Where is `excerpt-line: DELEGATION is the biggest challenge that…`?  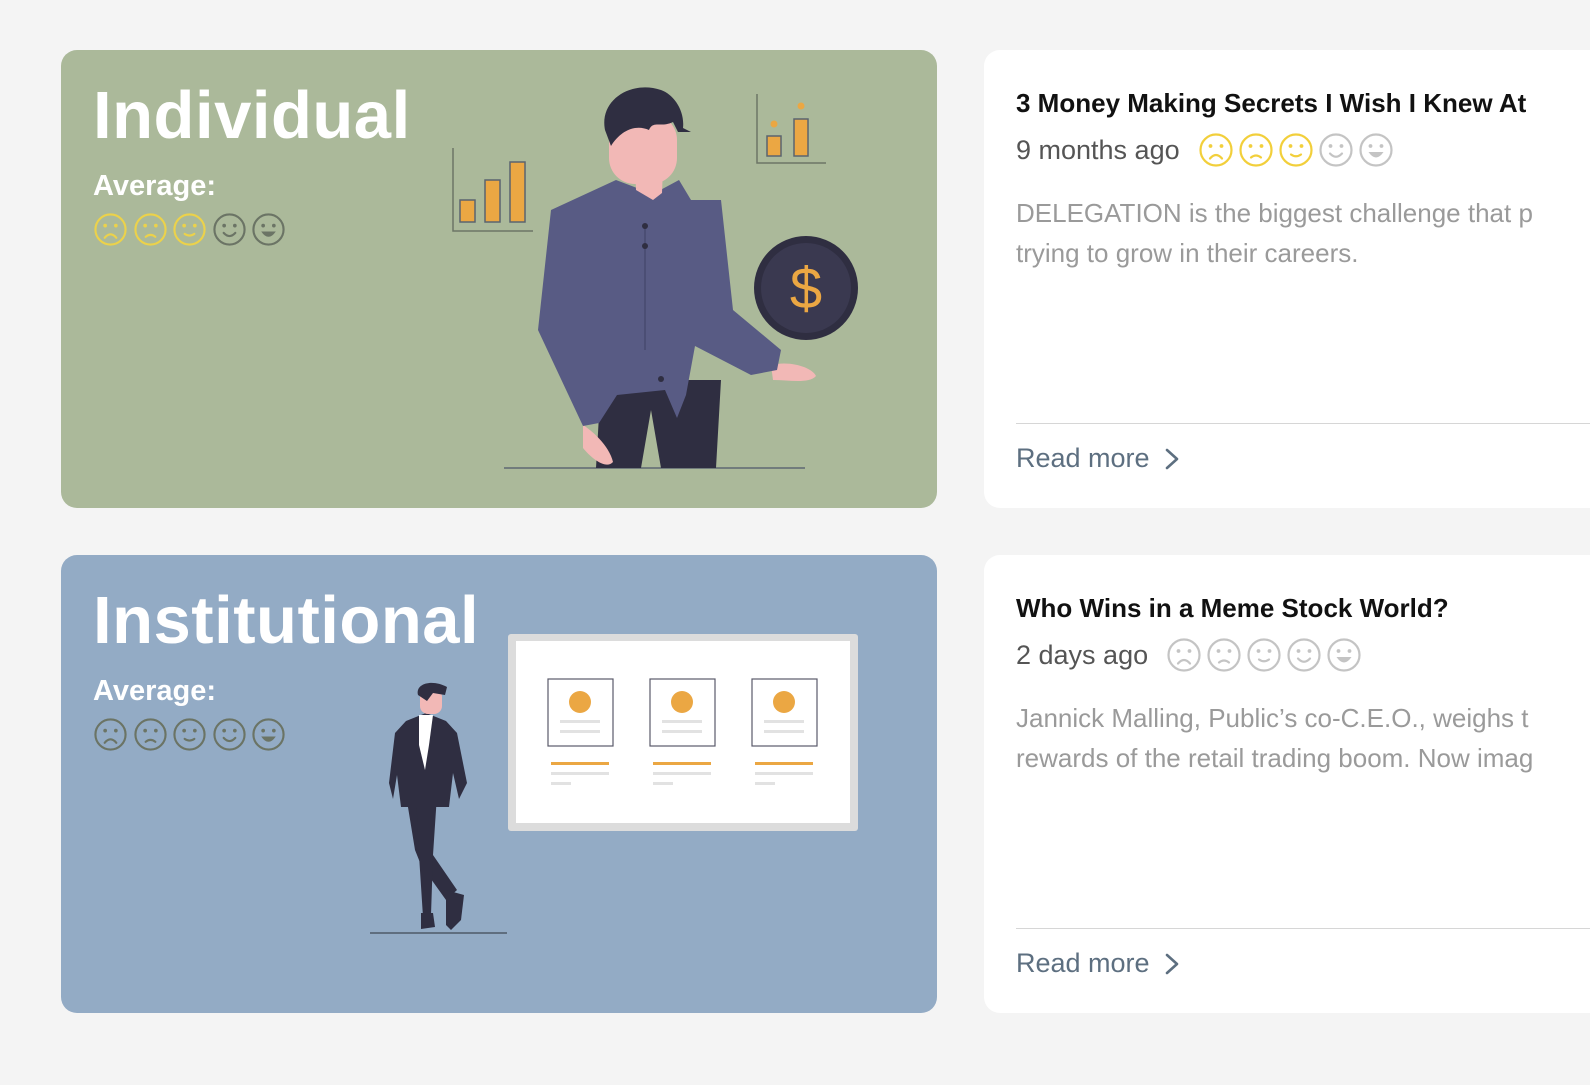
excerpt-line: DELEGATION is the biggest challenge that… is located at coordinates (1274, 213).